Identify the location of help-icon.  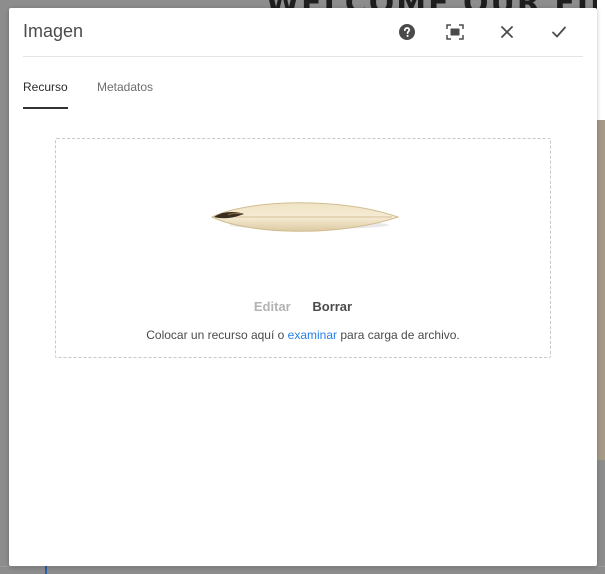
(407, 32).